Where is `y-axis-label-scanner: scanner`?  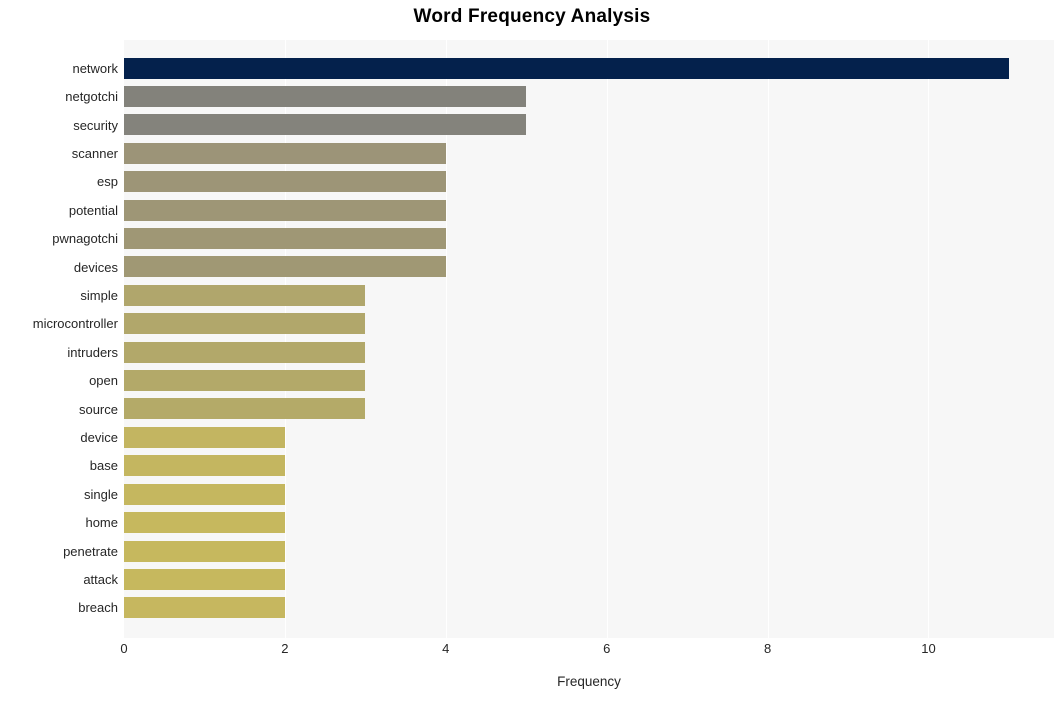
y-axis-label-scanner: scanner is located at coordinates (94, 153).